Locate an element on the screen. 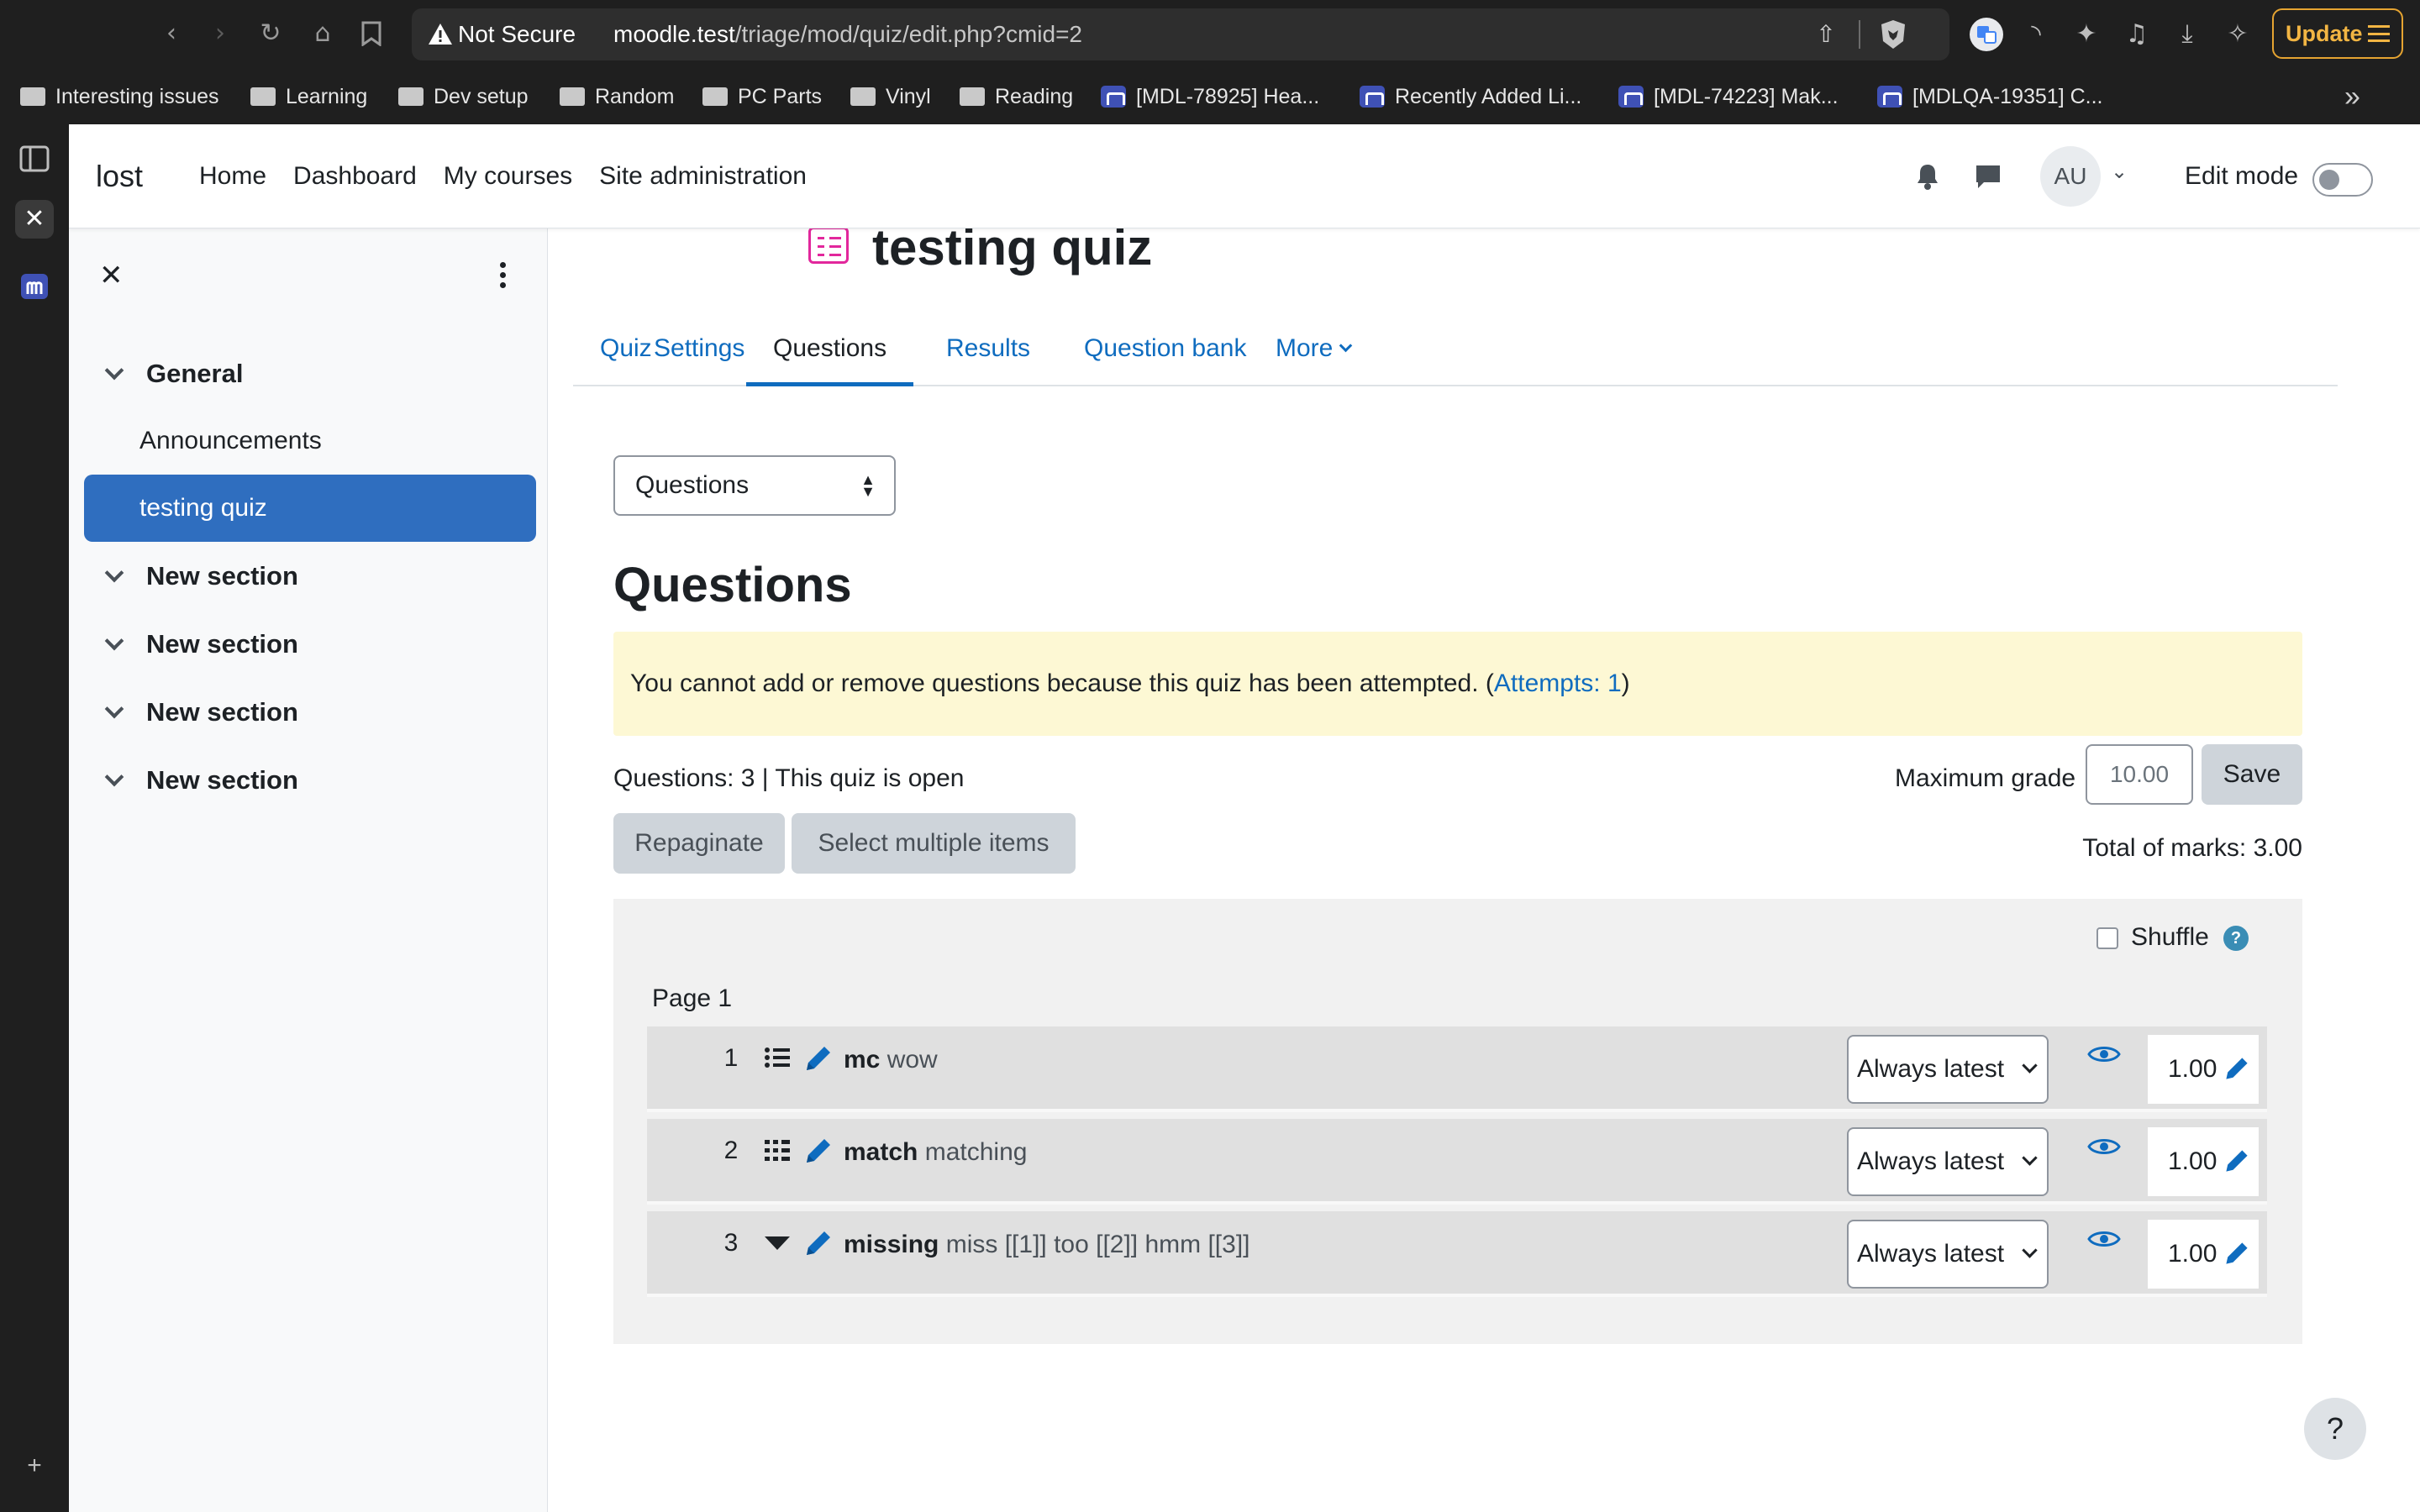  back-icon: ‹ is located at coordinates (172, 33).